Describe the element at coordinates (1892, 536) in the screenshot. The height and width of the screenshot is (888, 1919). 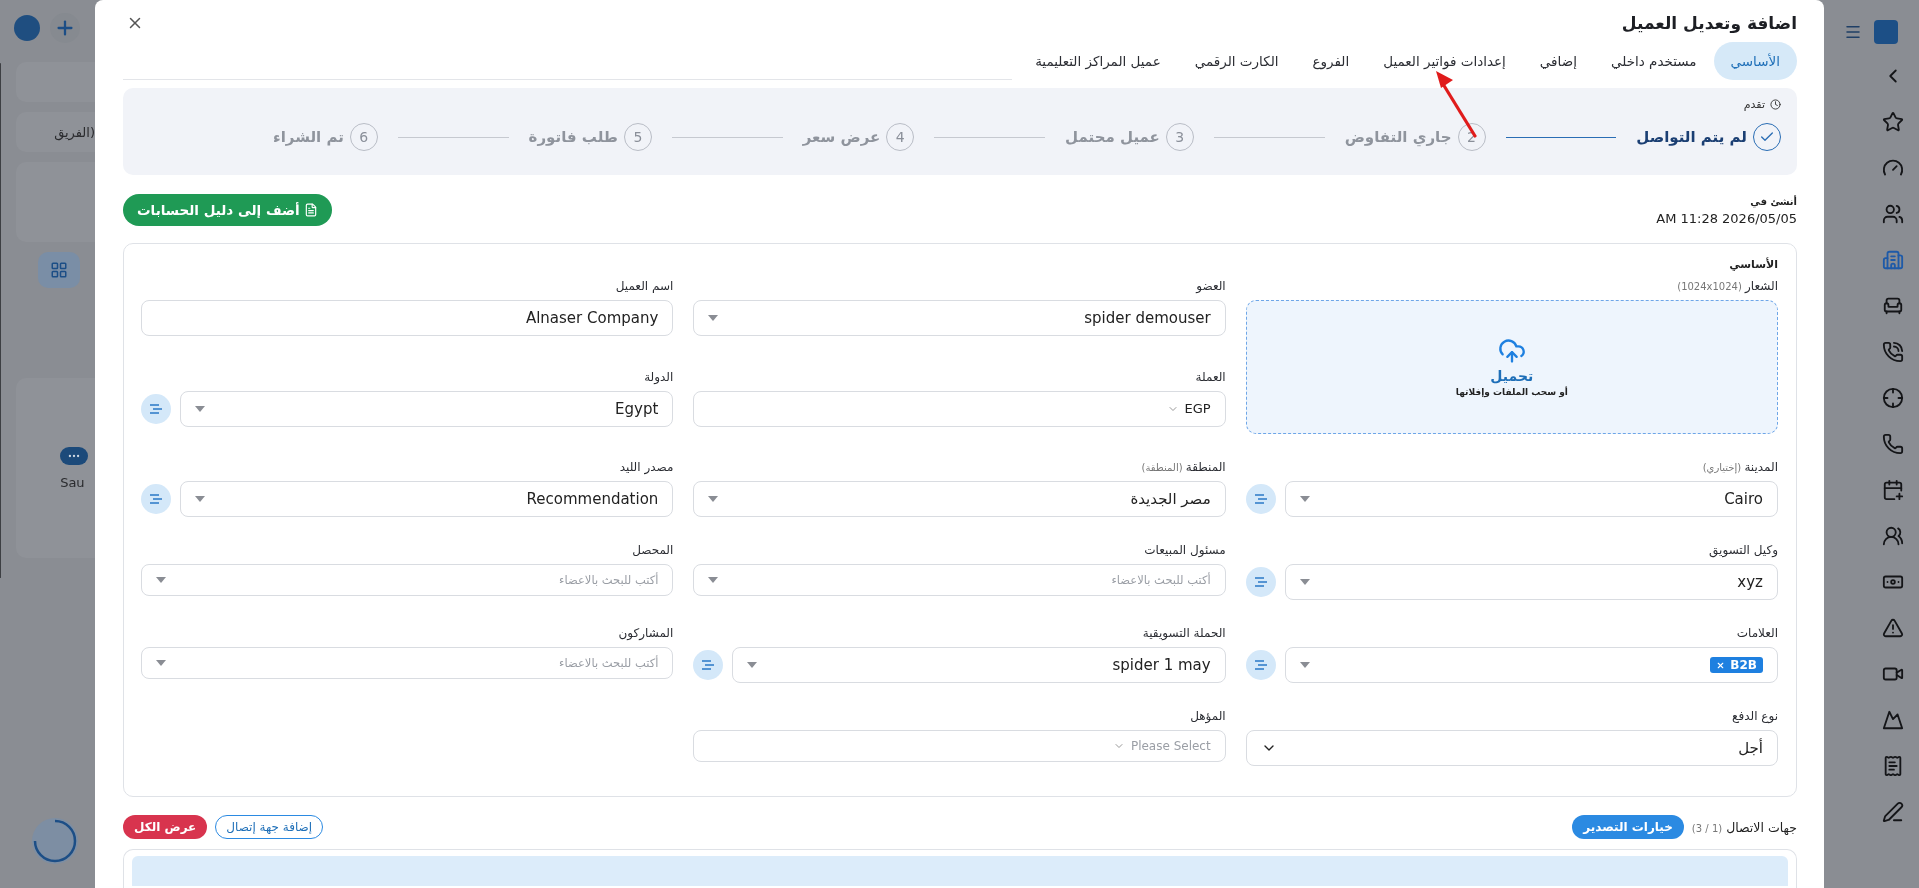
I see `group-icon` at that location.